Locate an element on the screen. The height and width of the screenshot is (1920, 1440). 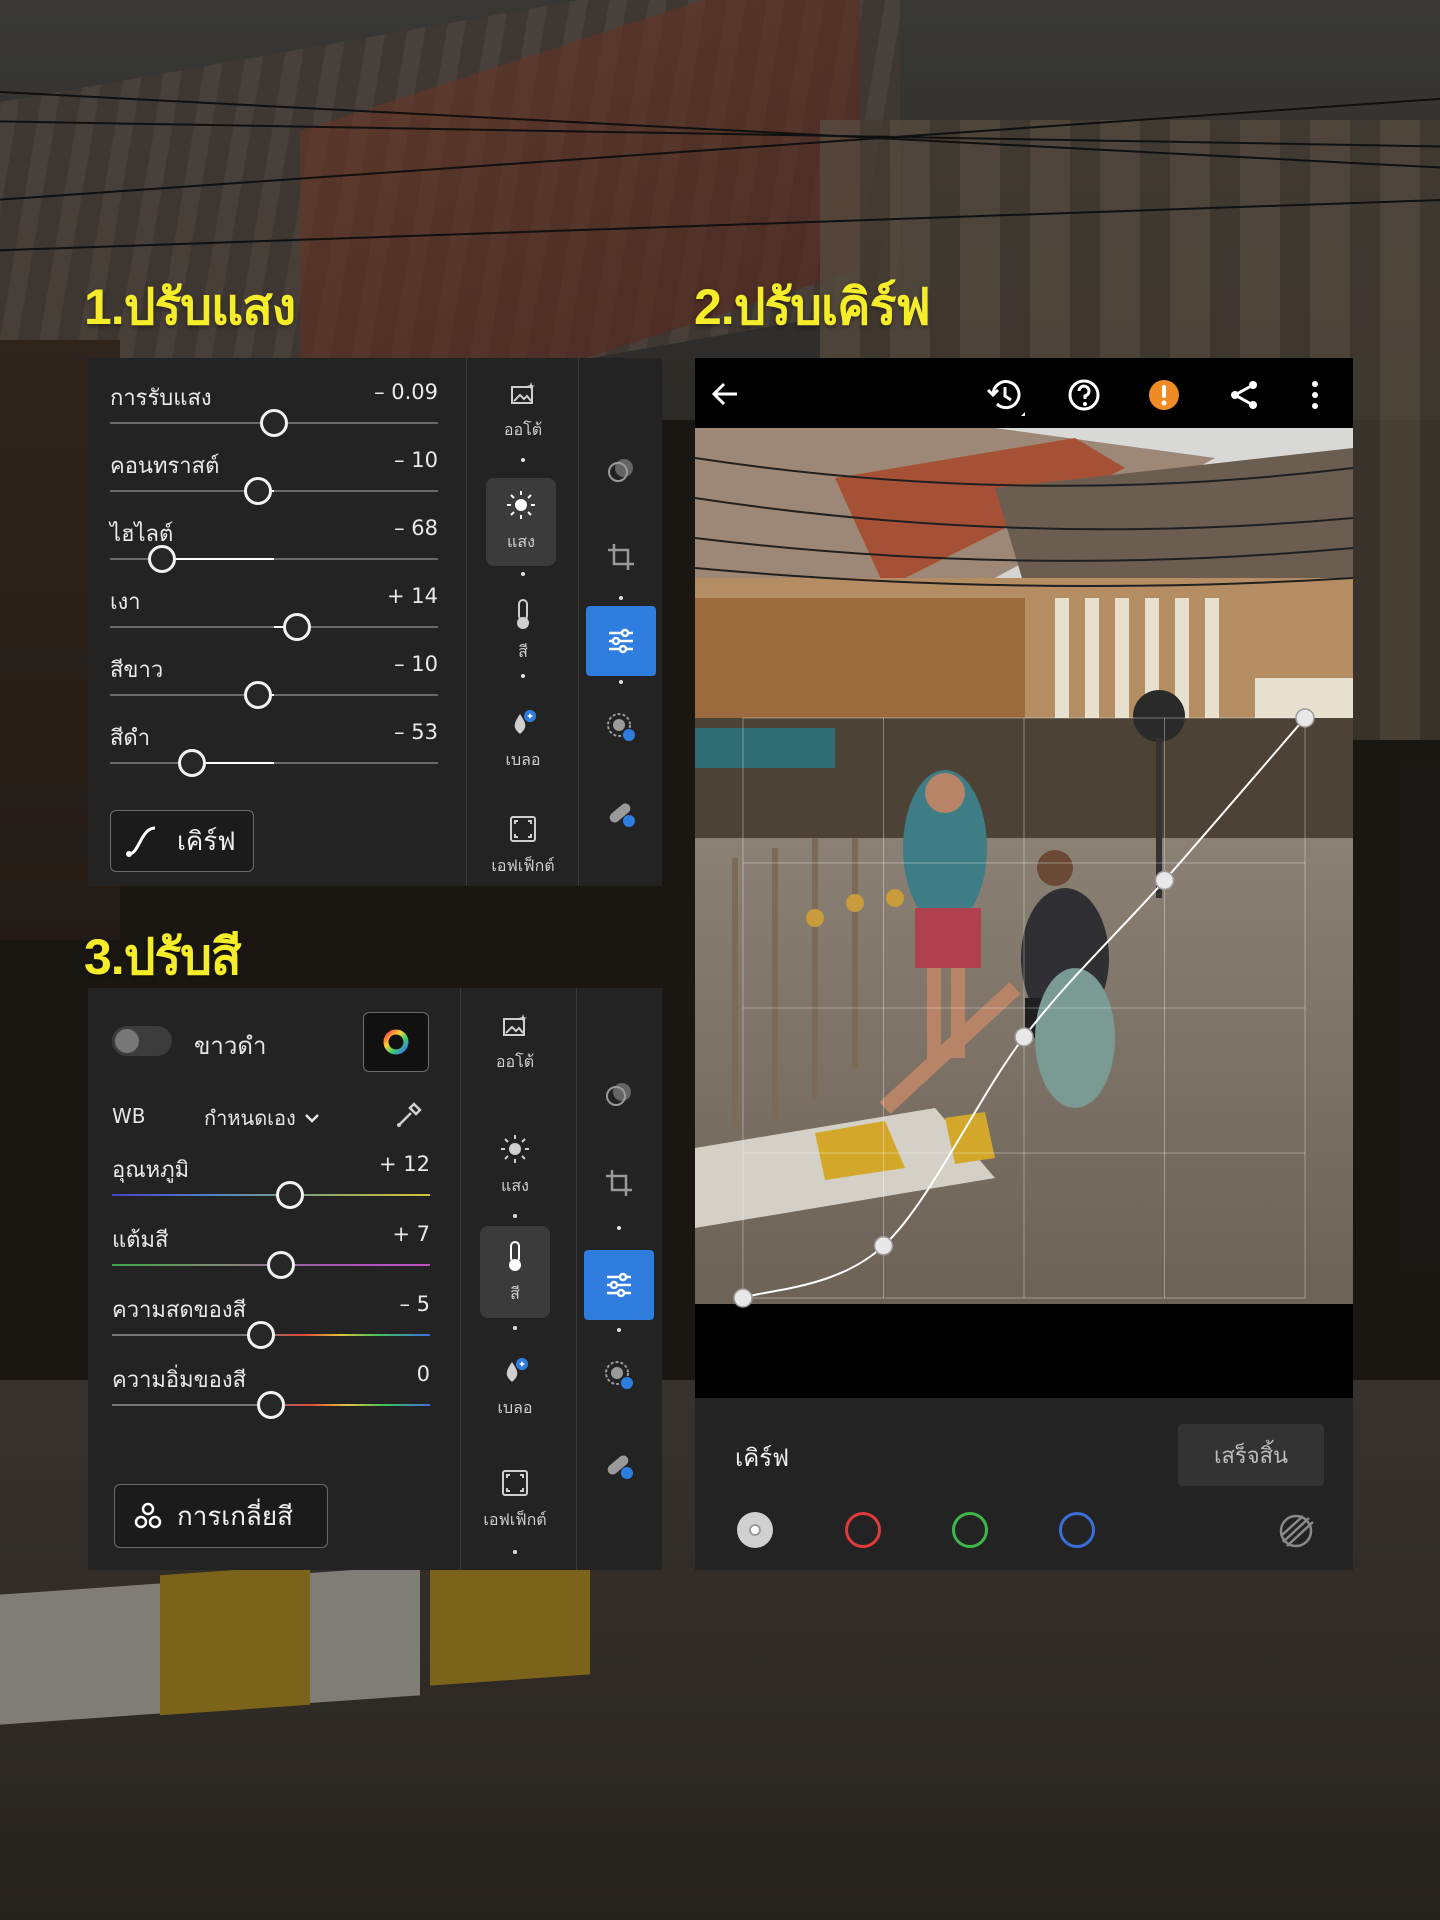
slider-value: – 5 is located at coordinates (414, 1304).